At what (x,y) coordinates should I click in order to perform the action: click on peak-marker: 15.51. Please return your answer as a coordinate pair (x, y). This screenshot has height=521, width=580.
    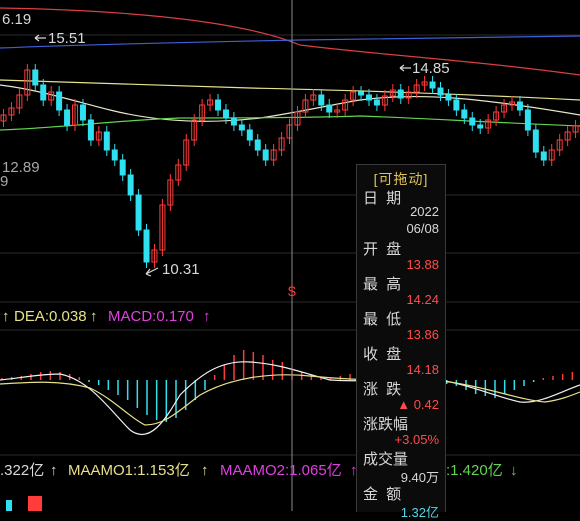
    Looking at the image, I should click on (60, 38).